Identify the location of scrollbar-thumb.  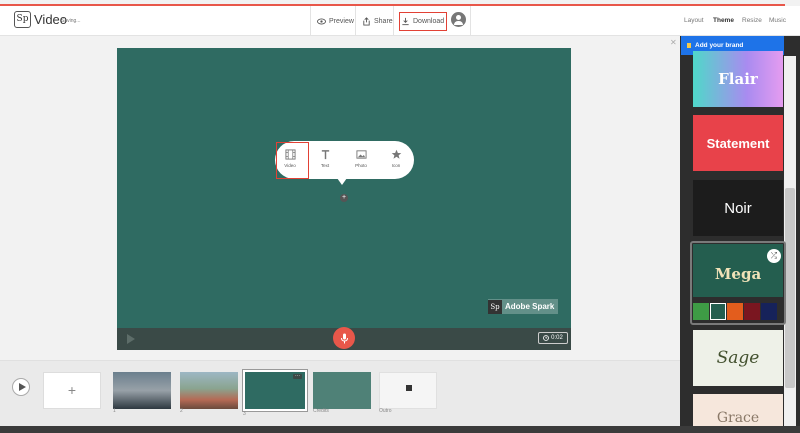
(790, 288).